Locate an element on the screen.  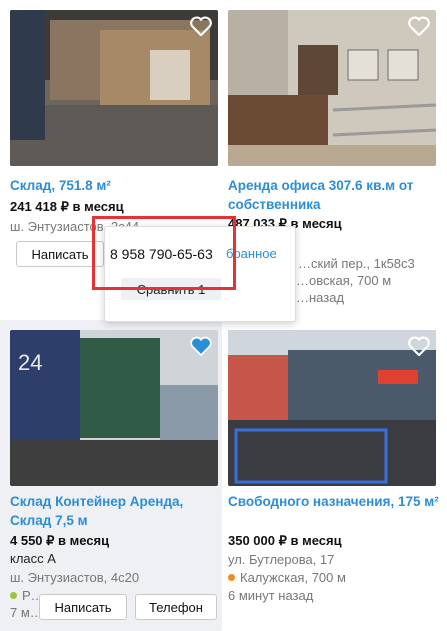
listing-address-3: ш. Энтузиастов, 4с20 is located at coordinates (75, 577).